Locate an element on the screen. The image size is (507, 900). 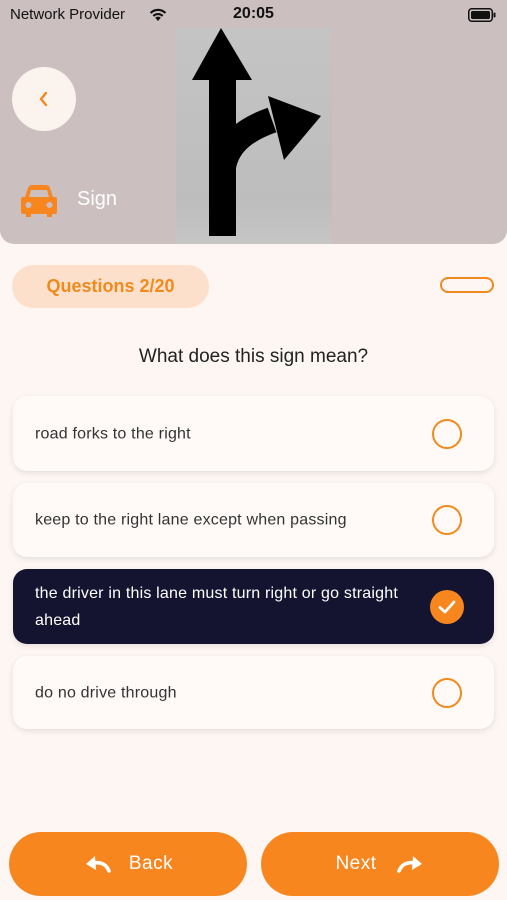
category-label: Sign is located at coordinates (97, 199).